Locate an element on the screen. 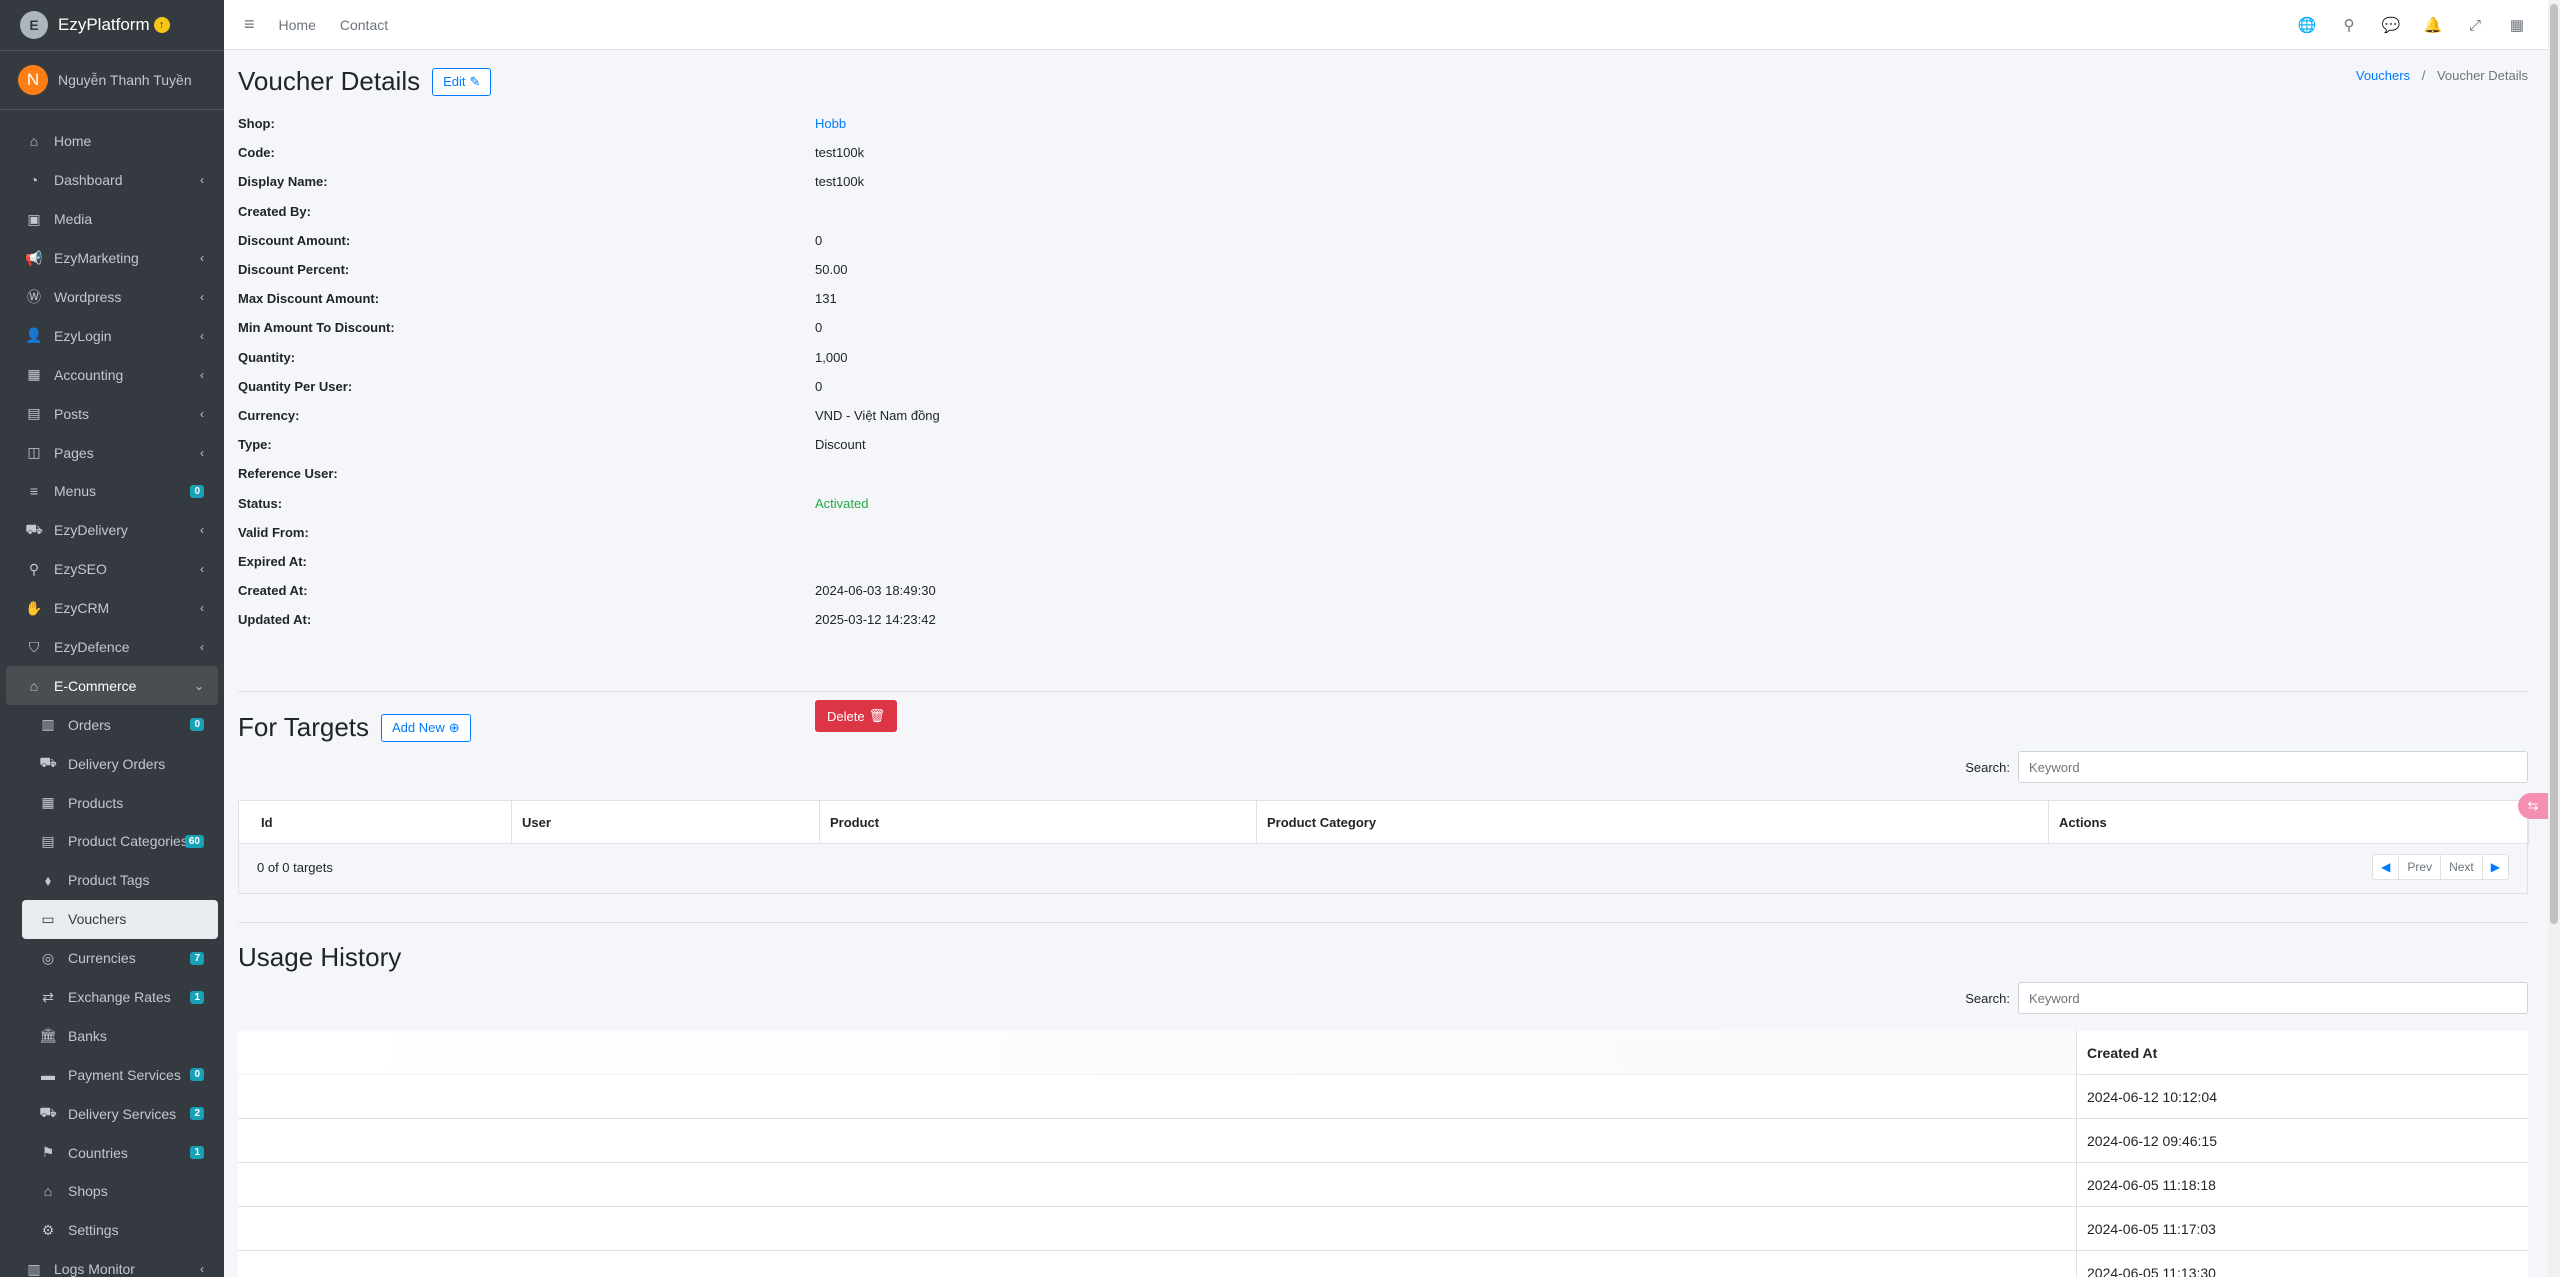 The image size is (2560, 1277). targets-count: 0 of 0 targets is located at coordinates (295, 867).